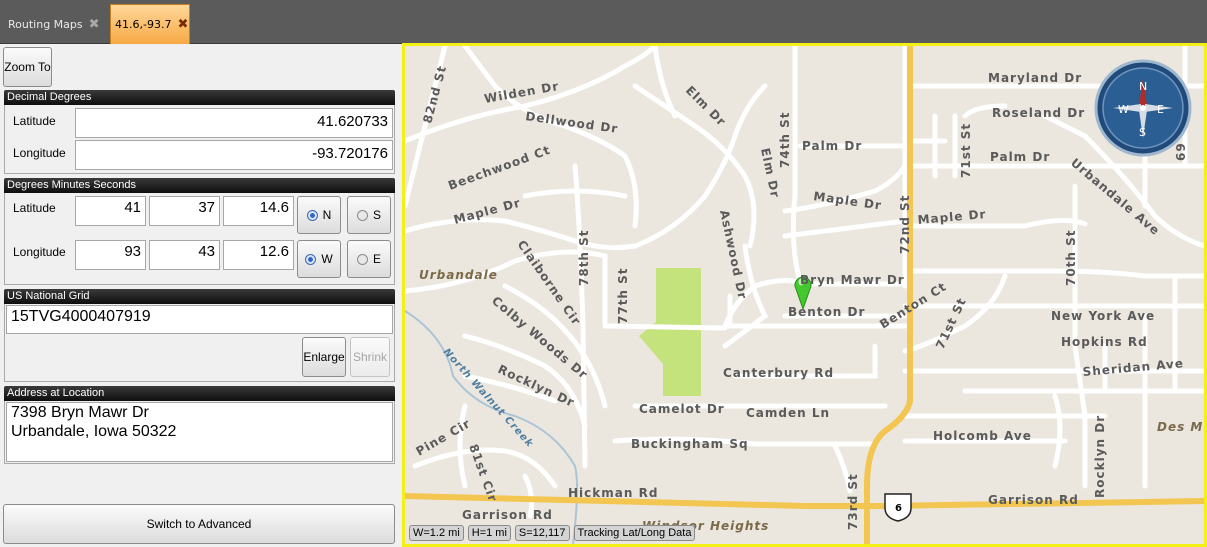  Describe the element at coordinates (1038, 113) in the screenshot. I see `label-roseland: Roseland Dr` at that location.